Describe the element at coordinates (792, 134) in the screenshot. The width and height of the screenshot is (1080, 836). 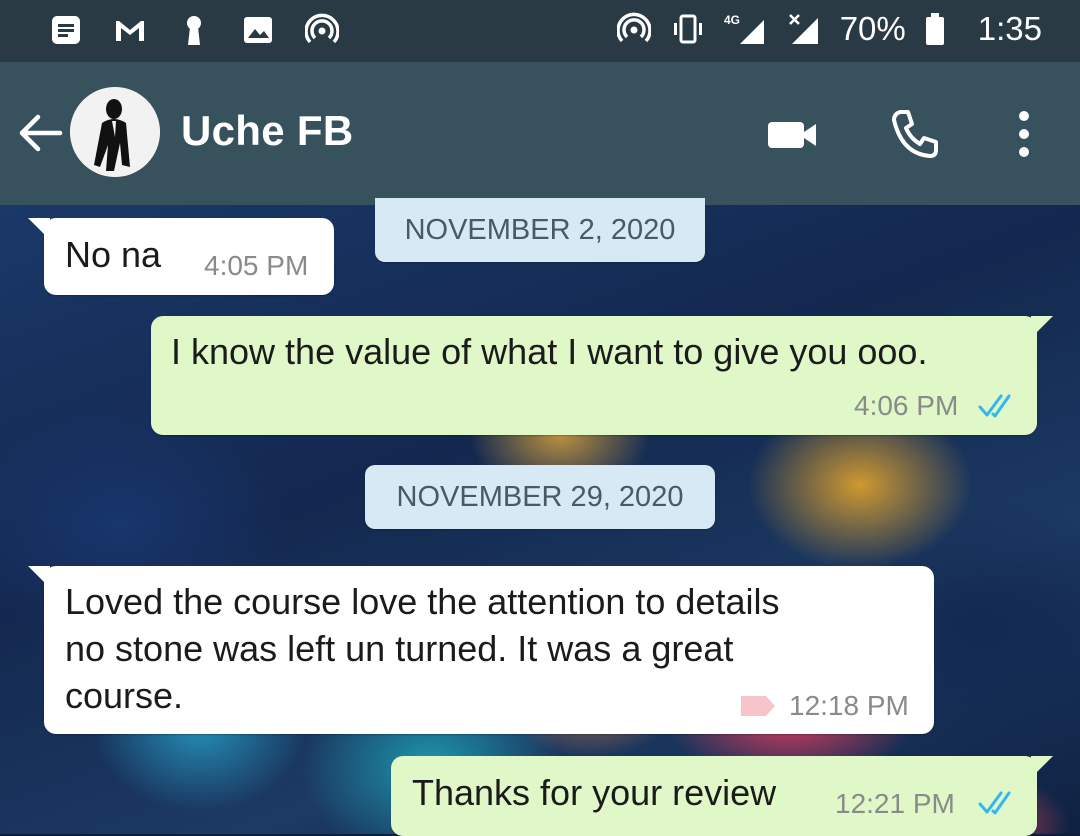
I see `video-call-icon` at that location.